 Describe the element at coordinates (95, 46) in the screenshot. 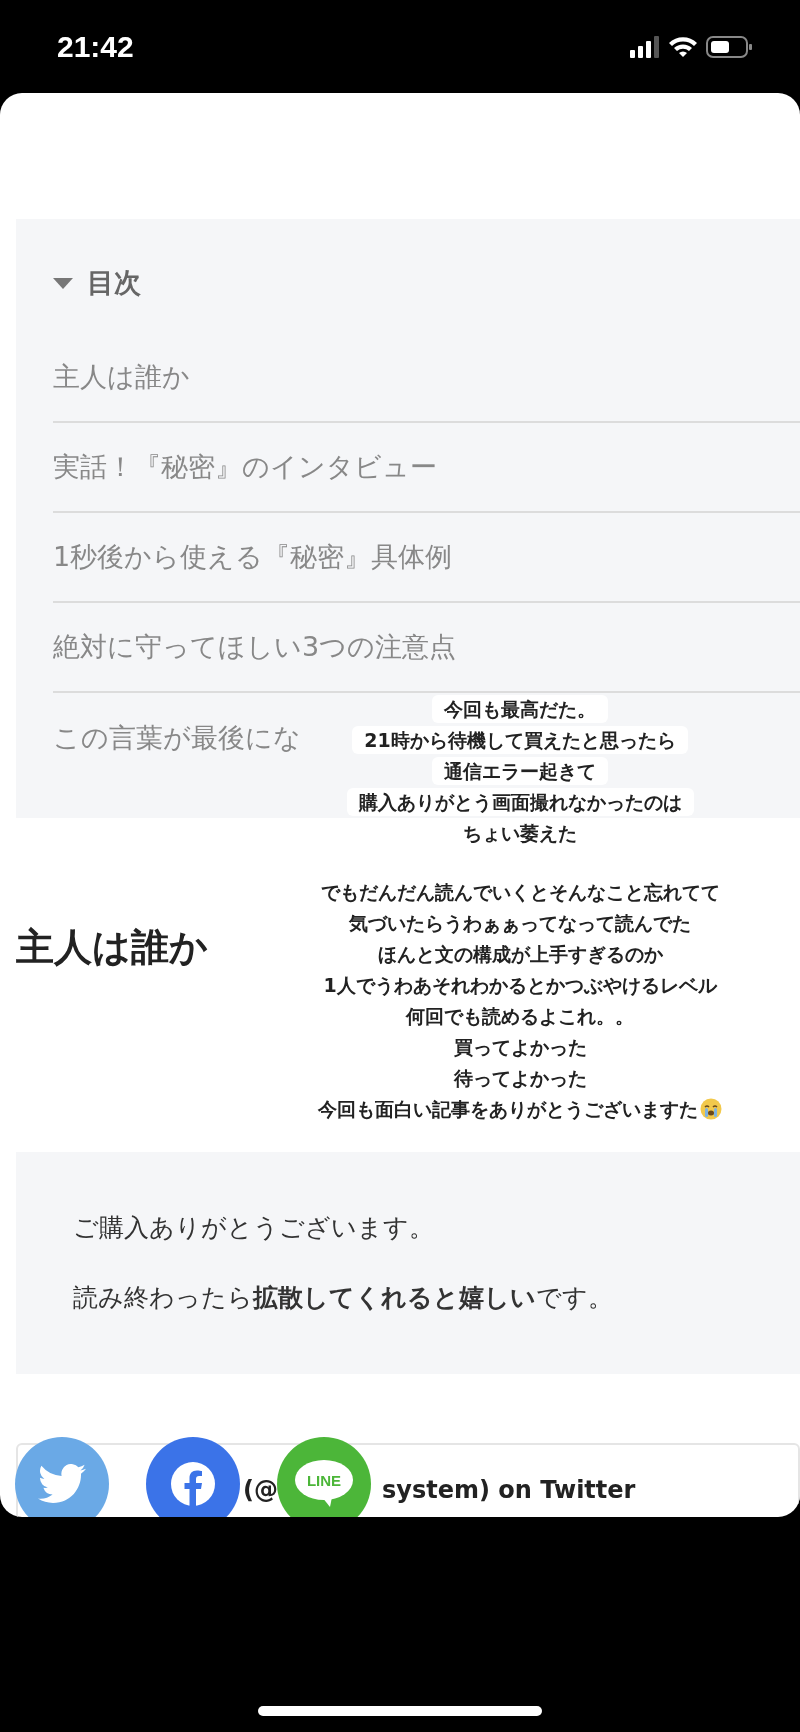

I see `status-time: 21:42` at that location.